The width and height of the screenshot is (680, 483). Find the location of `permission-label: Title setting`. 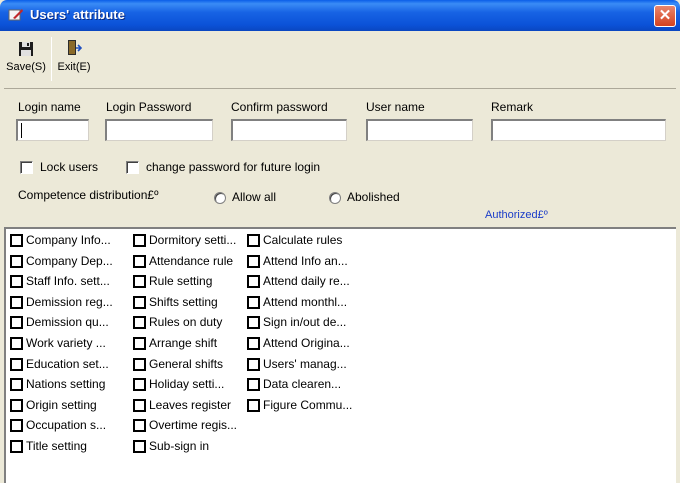

permission-label: Title setting is located at coordinates (56, 446).